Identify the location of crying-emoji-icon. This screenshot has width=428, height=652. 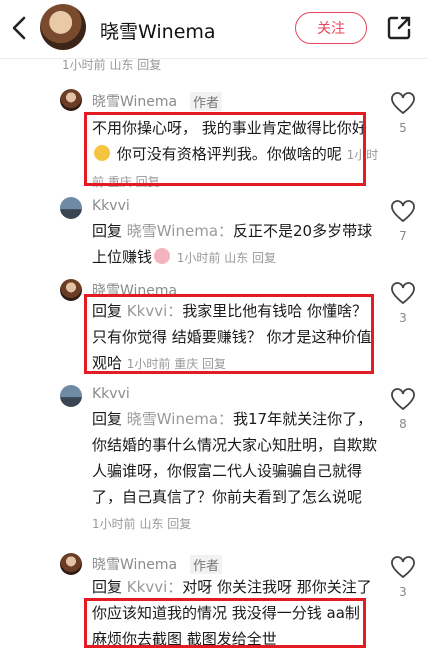
(162, 256).